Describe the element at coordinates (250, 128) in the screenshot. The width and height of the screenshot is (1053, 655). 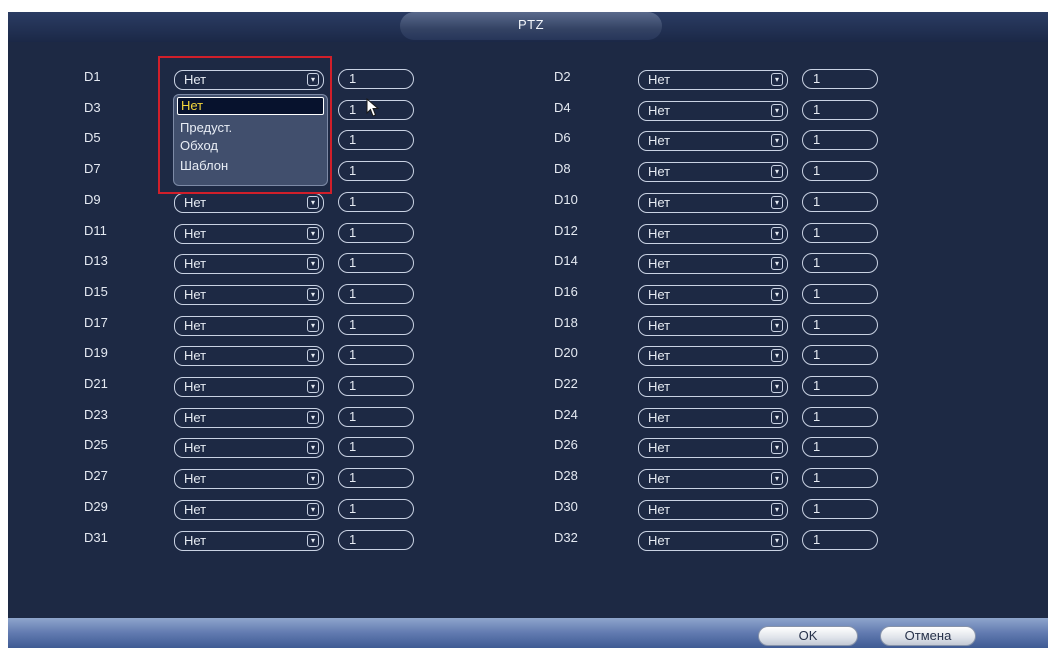
I see `dropdown-option: Предуст.` at that location.